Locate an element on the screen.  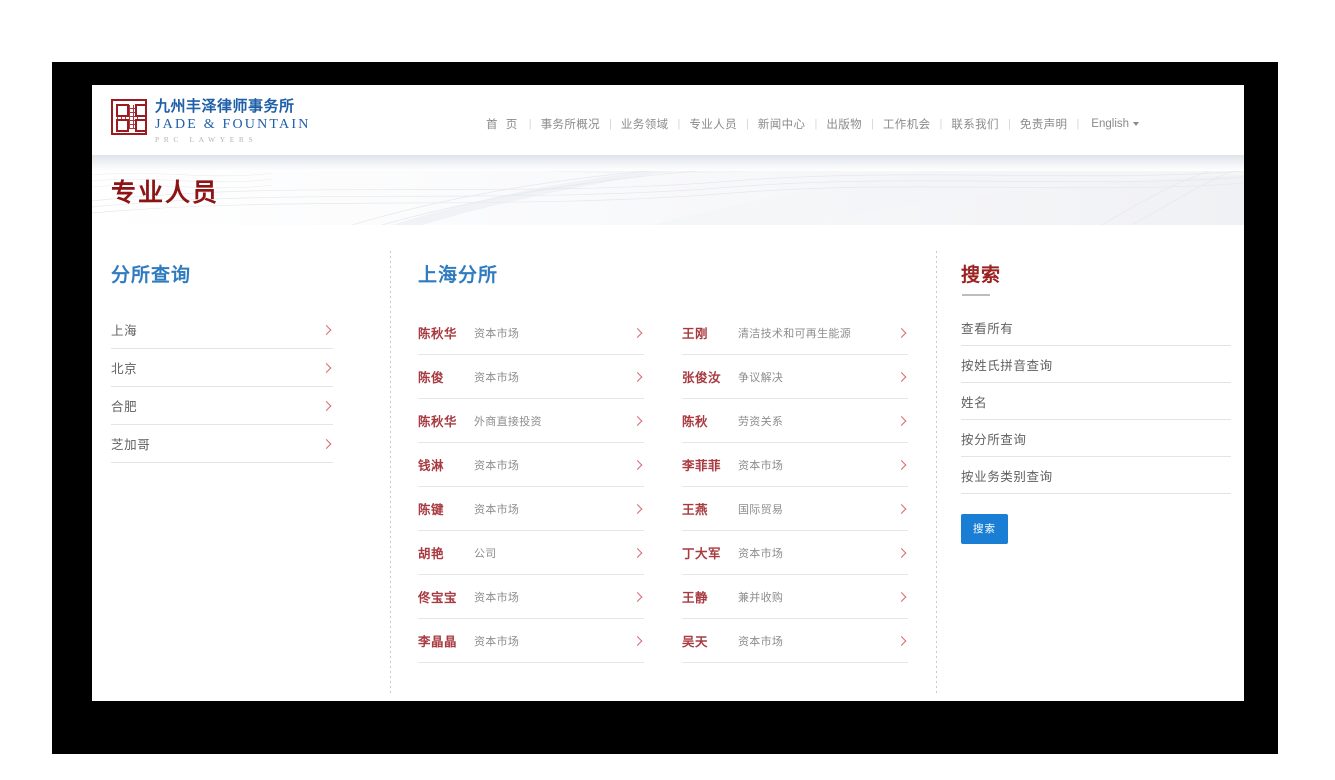
lawyer-list-item: 钱淋 资本市场 is located at coordinates (531, 465).